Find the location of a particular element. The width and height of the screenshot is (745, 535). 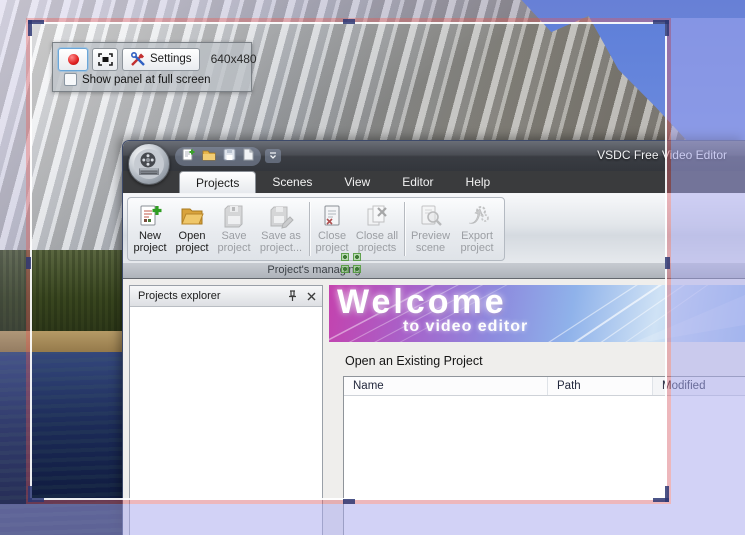

region-handle-bottom-center is located at coordinates (349, 501).